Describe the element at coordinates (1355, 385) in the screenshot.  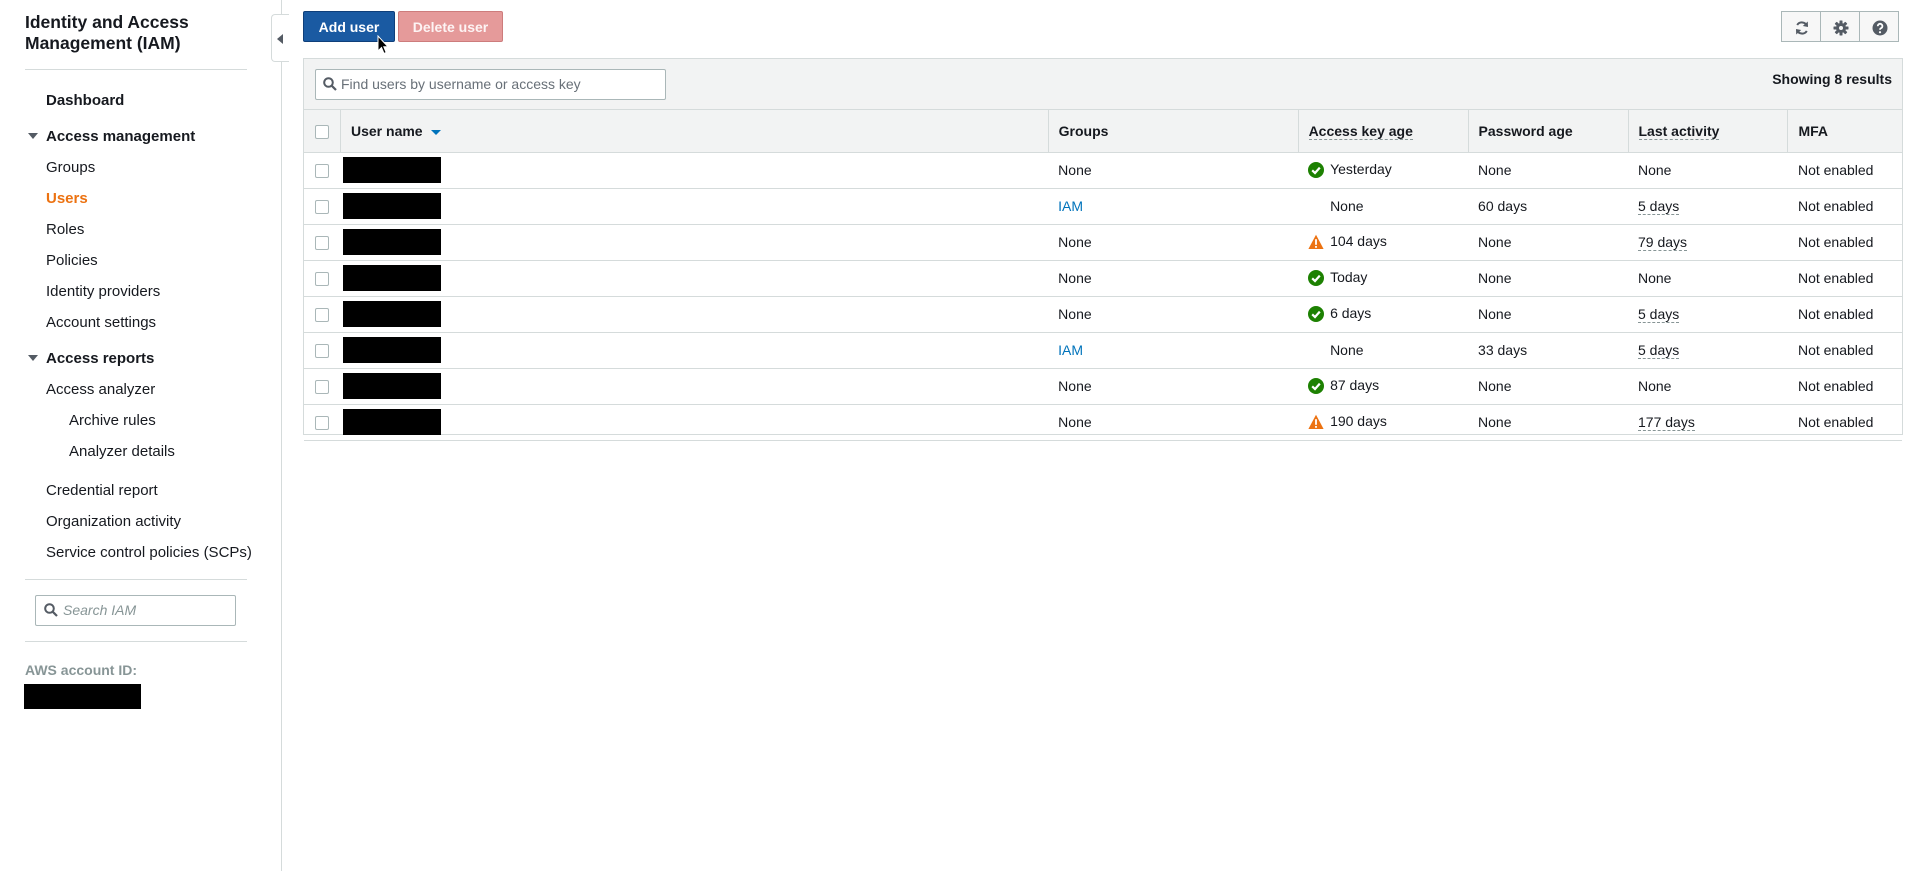
I see `access-key-age-value: 87 days` at that location.